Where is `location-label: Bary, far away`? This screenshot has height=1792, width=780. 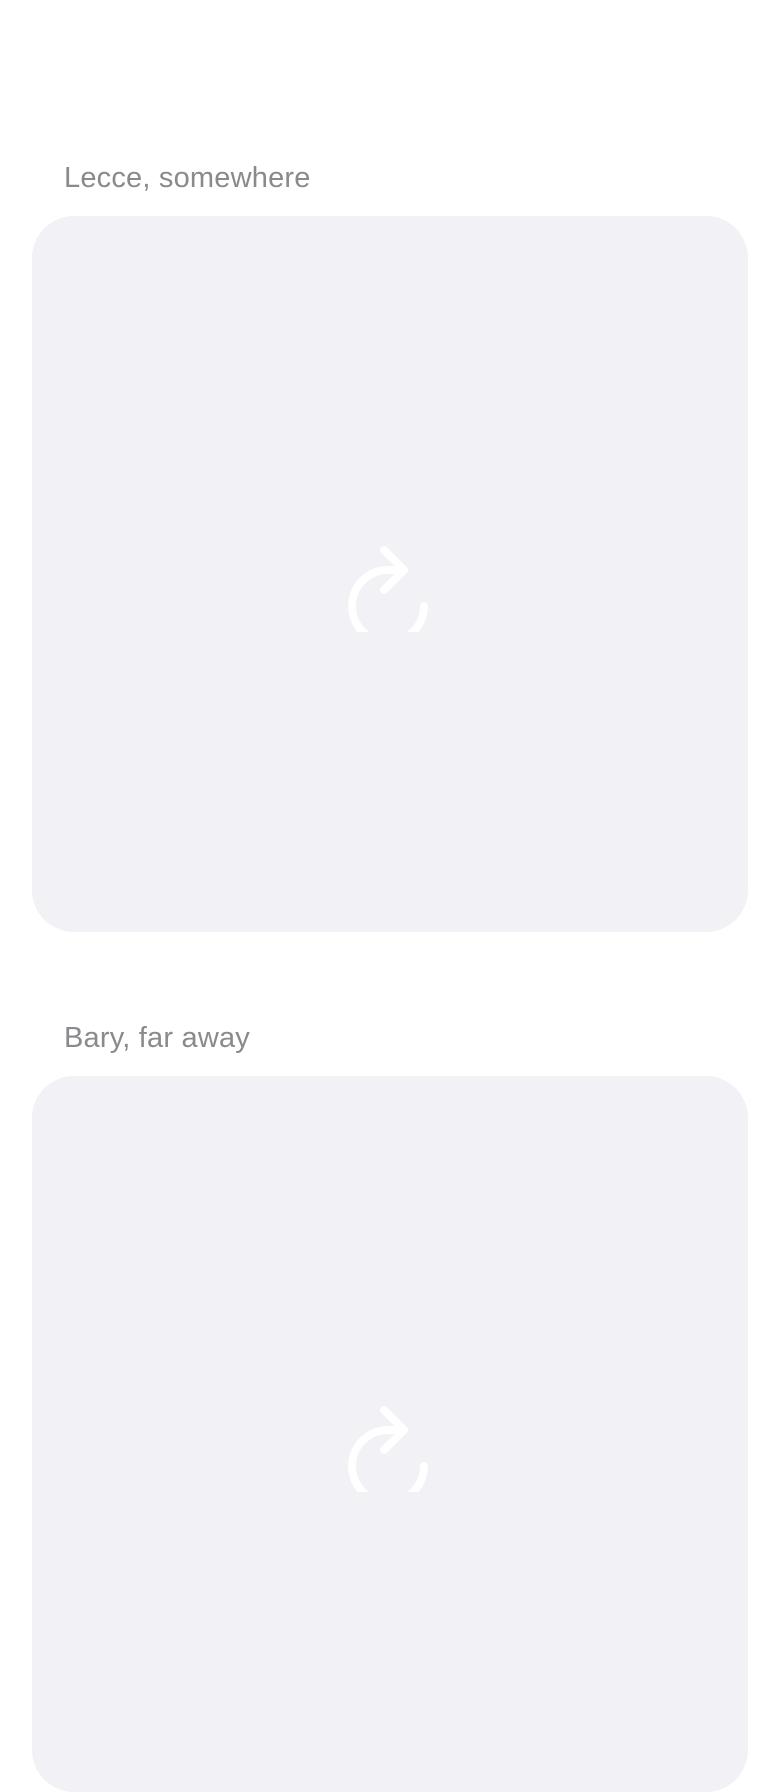 location-label: Bary, far away is located at coordinates (157, 1038).